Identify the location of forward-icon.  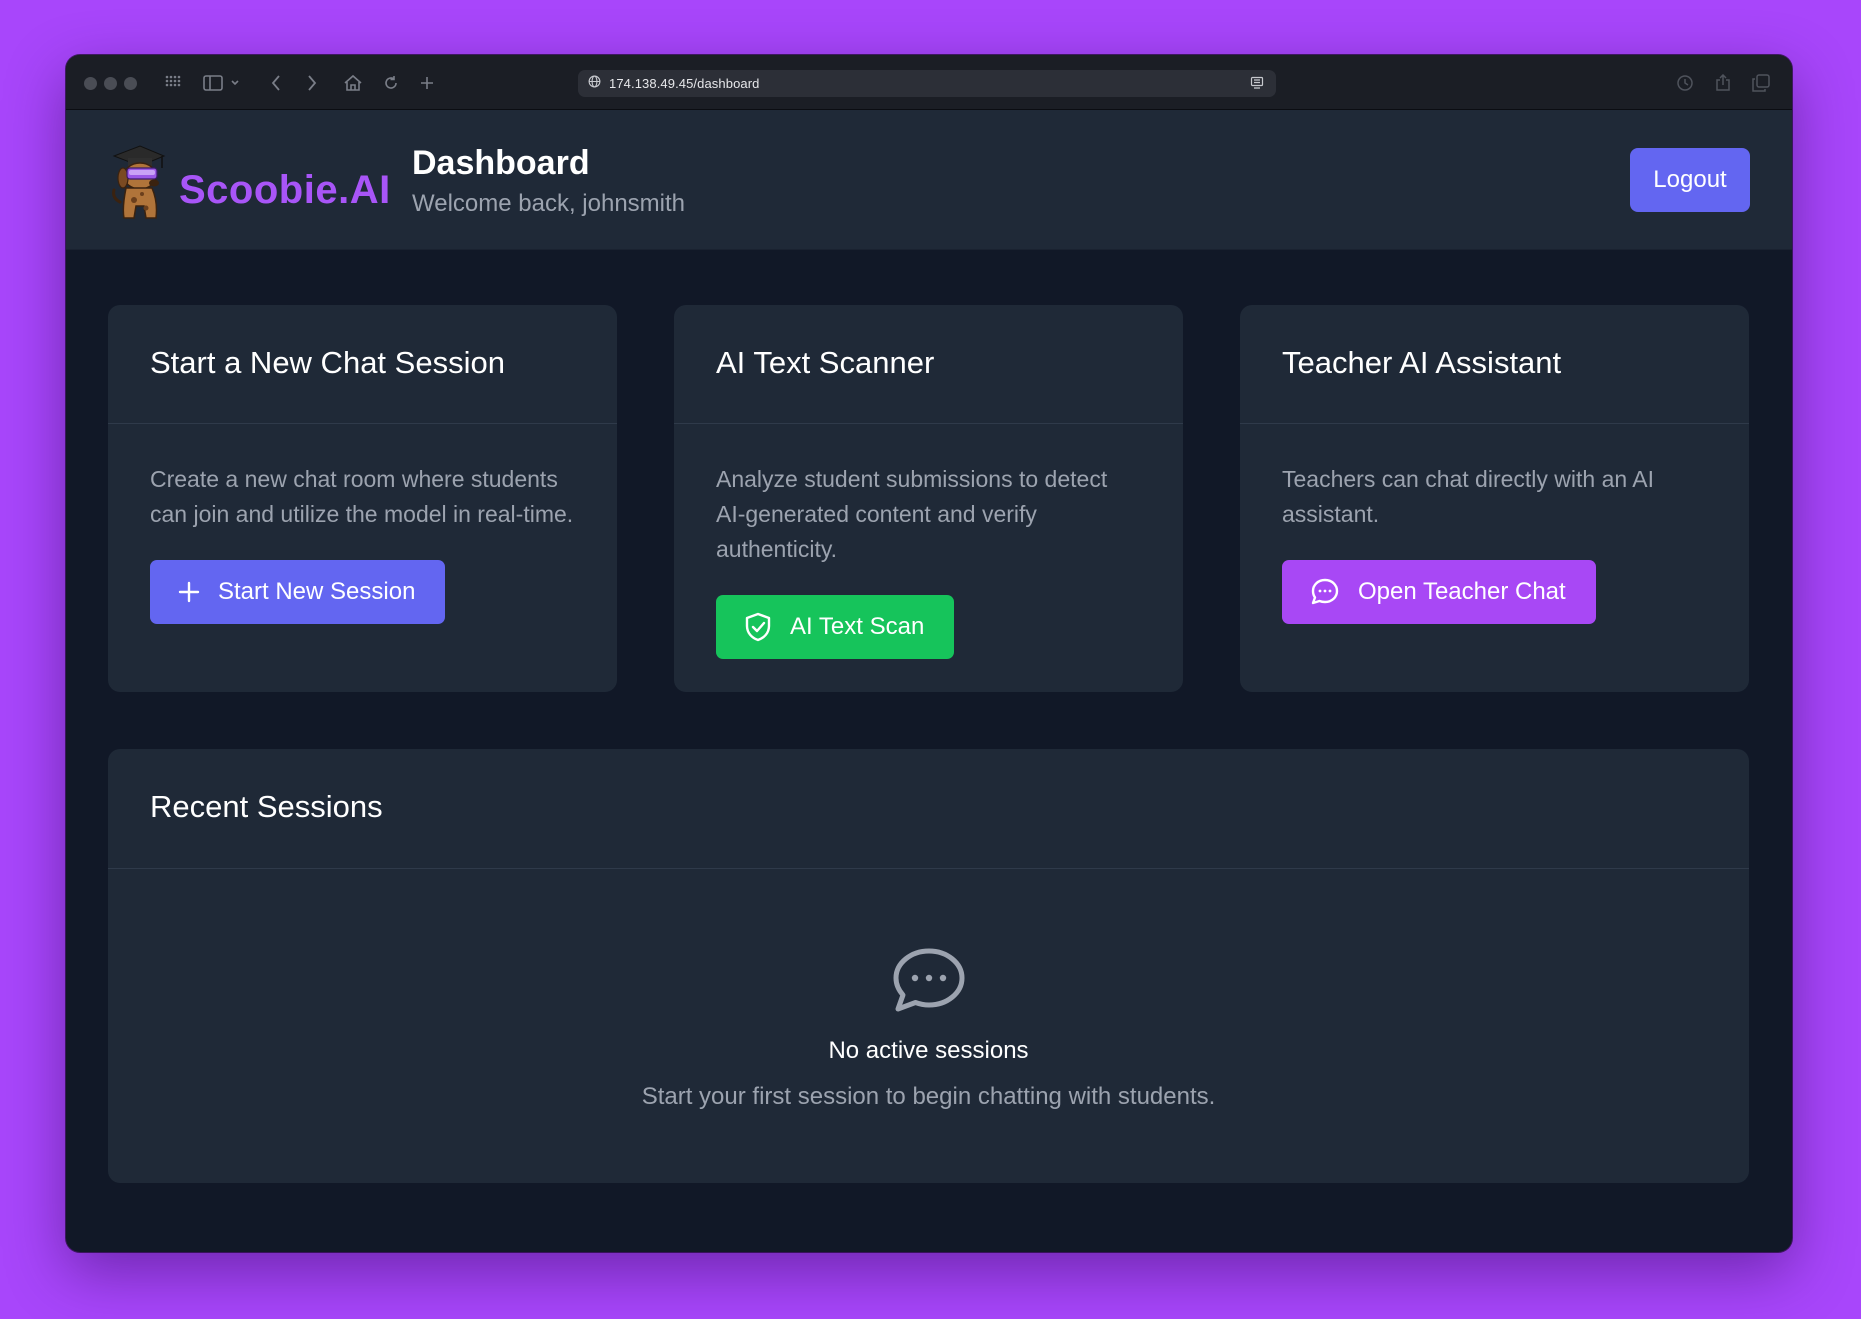
(312, 83).